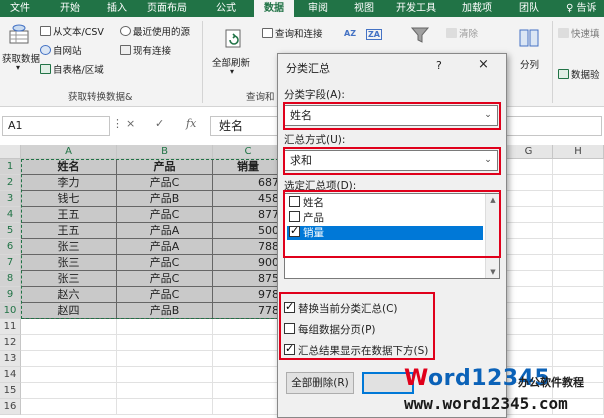  I want to click on filter-icon, so click(420, 35).